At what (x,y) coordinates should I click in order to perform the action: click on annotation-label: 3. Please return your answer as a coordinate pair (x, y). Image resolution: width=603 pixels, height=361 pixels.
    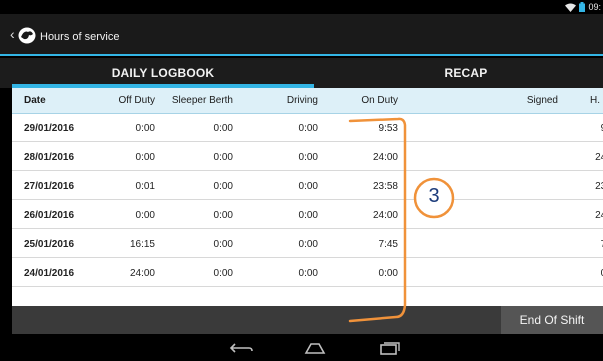
    Looking at the image, I should click on (434, 196).